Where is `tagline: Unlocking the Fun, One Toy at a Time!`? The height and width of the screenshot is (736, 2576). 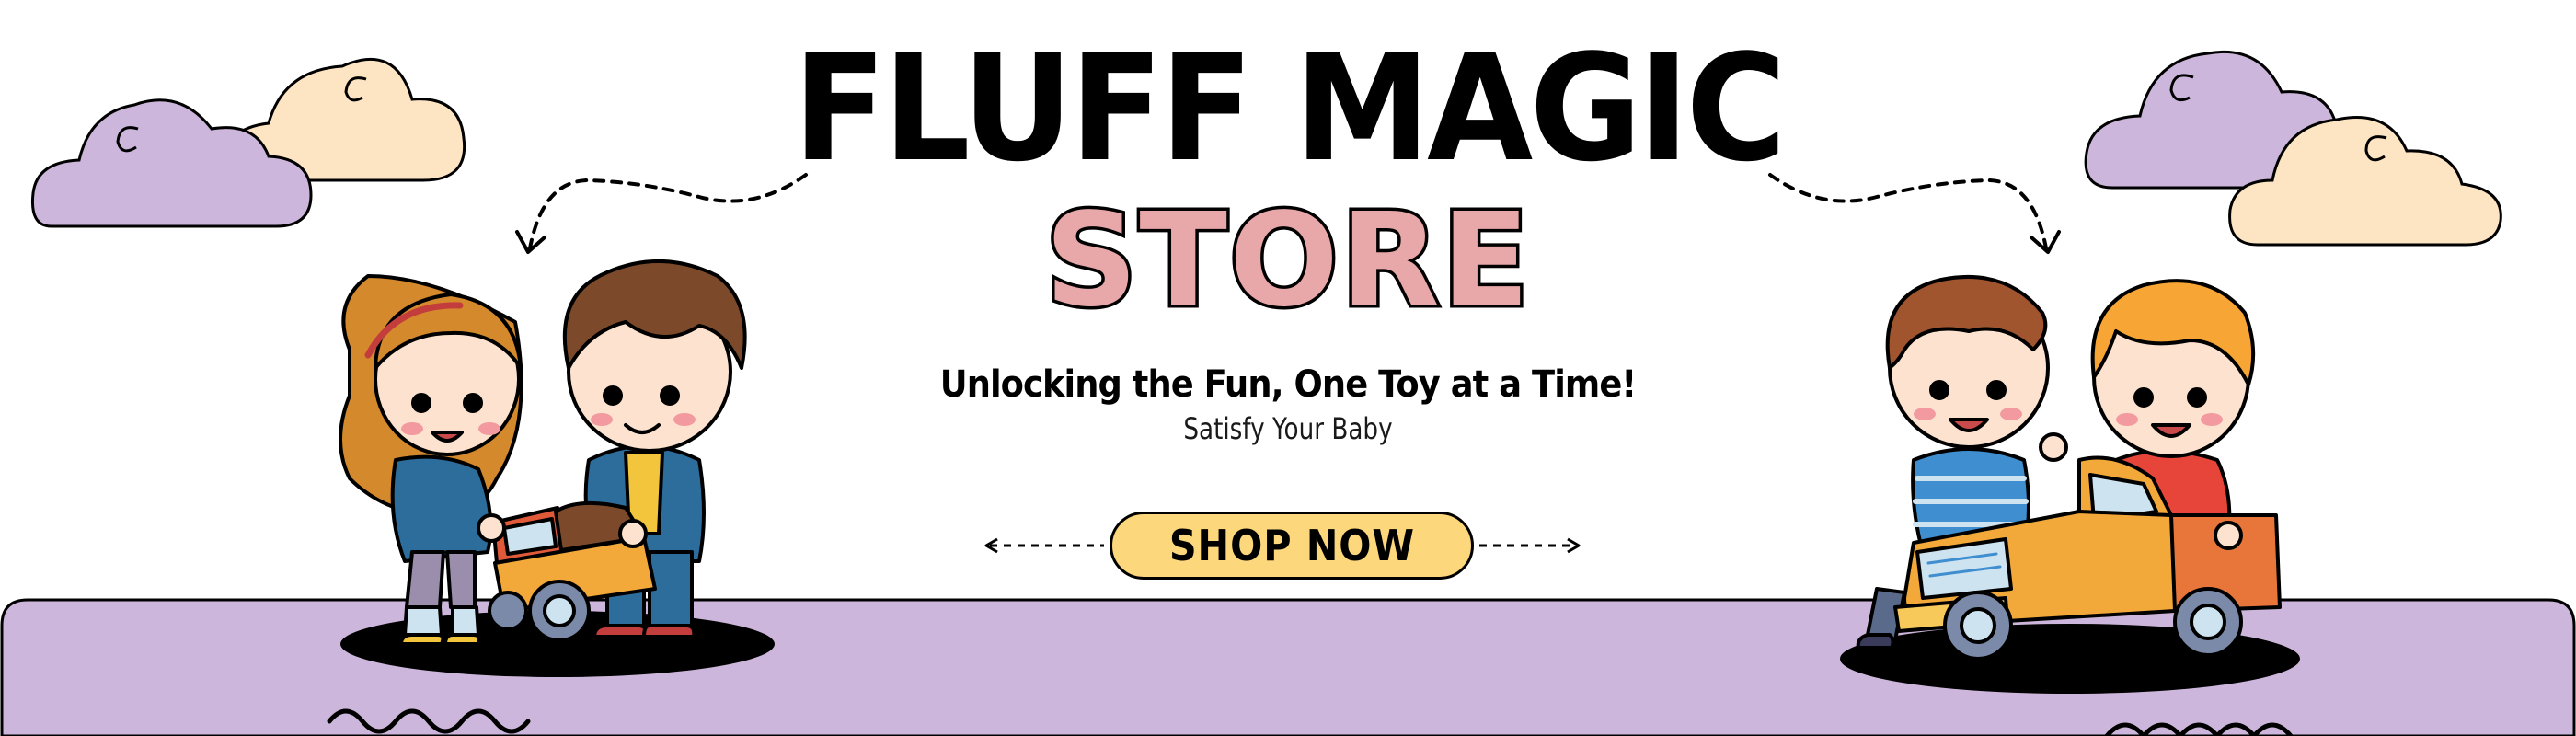 tagline: Unlocking the Fun, One Toy at a Time! is located at coordinates (1288, 384).